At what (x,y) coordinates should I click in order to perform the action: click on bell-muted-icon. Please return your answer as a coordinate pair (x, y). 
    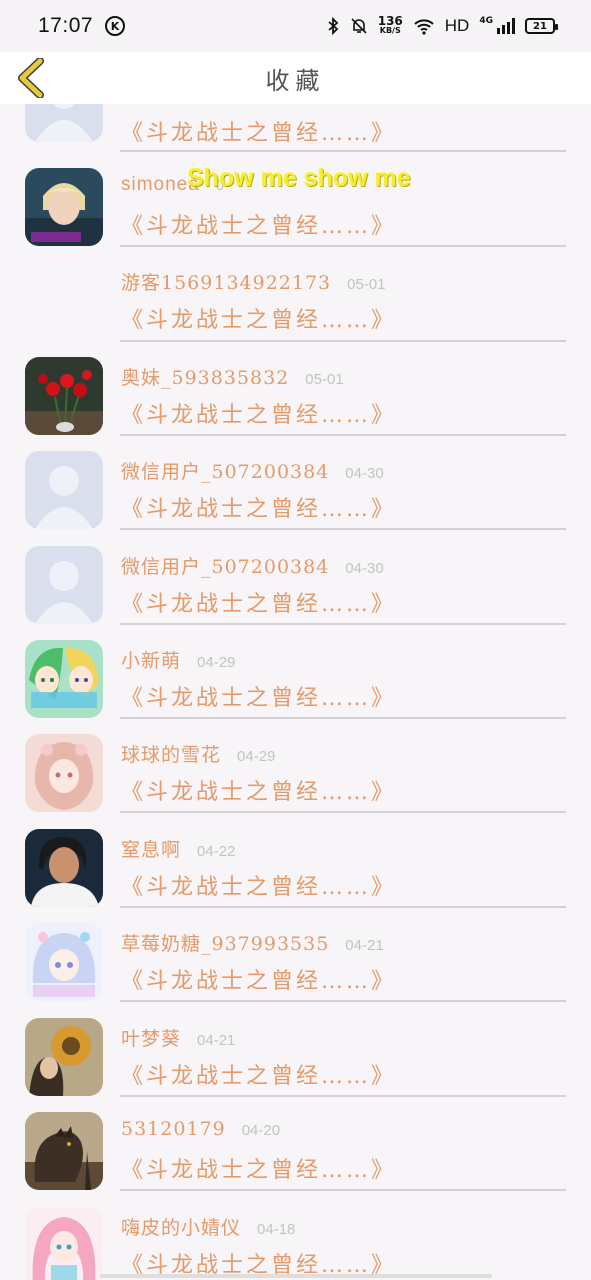
    Looking at the image, I should click on (359, 26).